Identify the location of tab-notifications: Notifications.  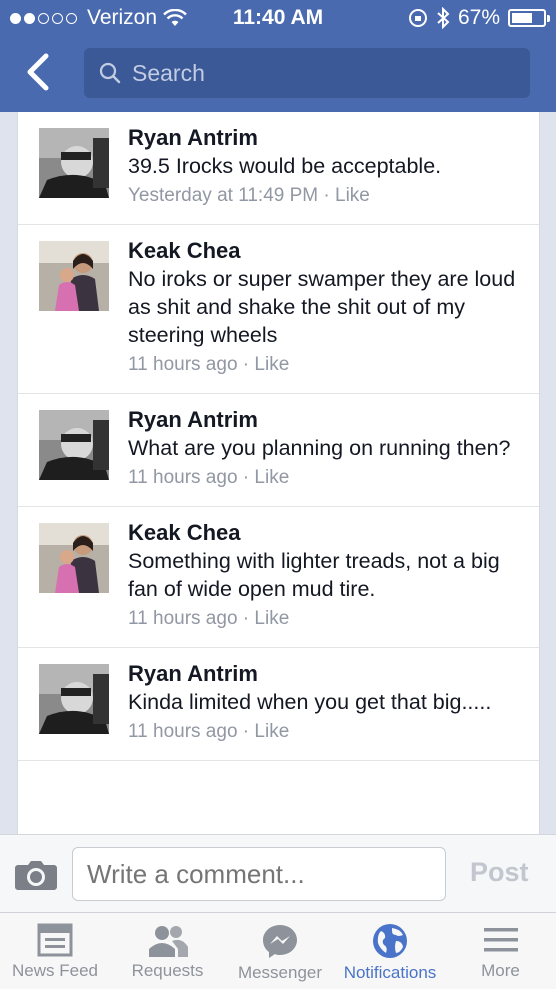
(390, 951).